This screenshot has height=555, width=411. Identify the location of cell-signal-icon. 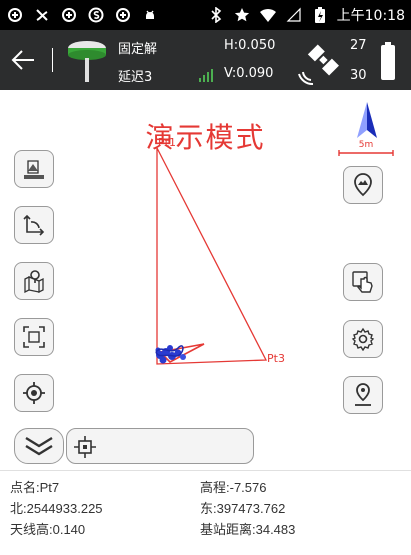
(294, 15).